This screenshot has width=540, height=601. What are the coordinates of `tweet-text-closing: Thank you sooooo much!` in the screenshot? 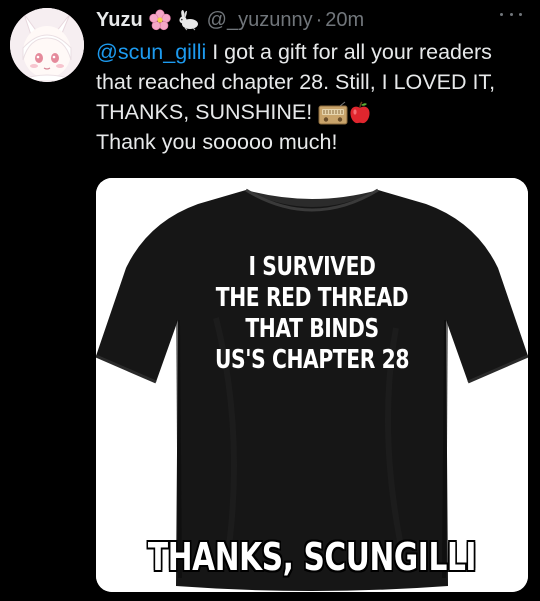 It's located at (217, 142).